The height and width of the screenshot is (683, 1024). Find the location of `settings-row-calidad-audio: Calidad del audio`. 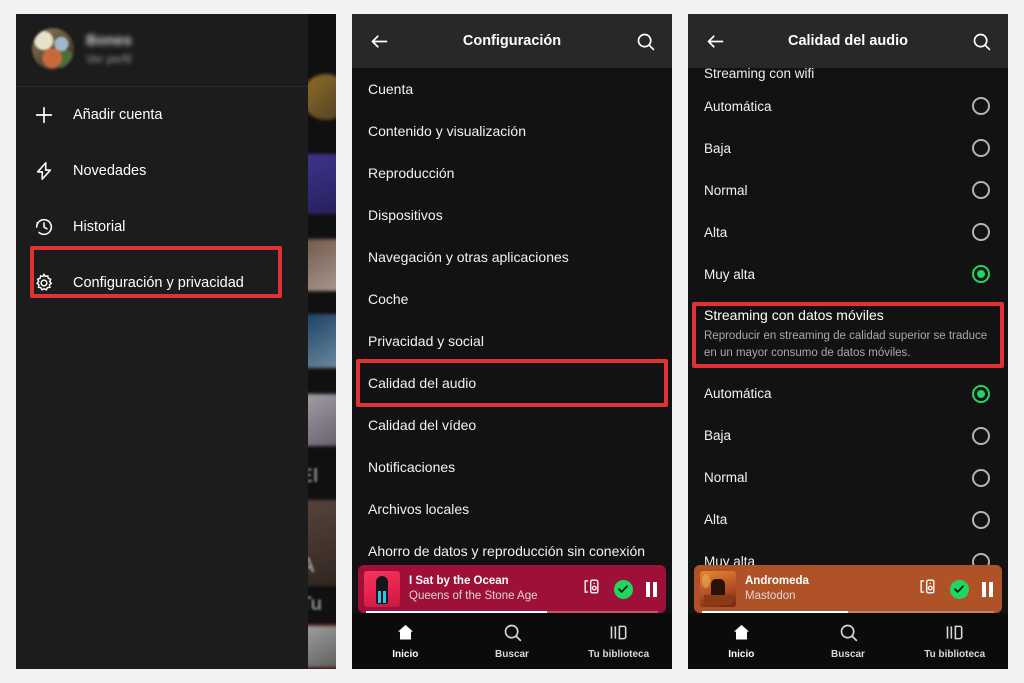

settings-row-calidad-audio: Calidad del audio is located at coordinates (512, 383).